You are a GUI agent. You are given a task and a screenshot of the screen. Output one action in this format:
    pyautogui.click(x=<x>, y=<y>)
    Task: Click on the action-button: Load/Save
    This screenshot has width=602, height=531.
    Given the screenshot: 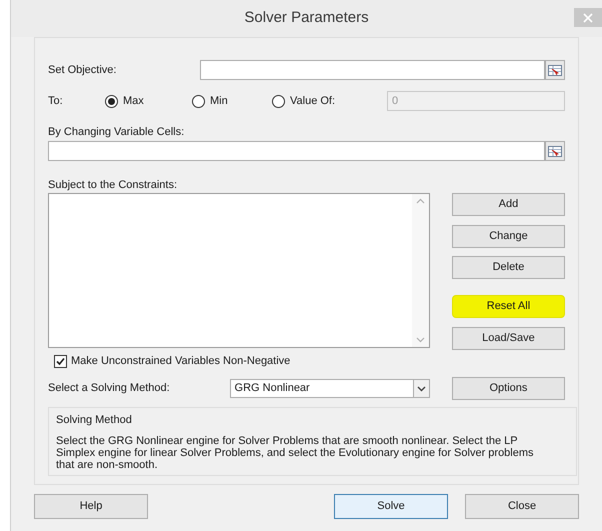 What is the action you would take?
    pyautogui.click(x=508, y=338)
    